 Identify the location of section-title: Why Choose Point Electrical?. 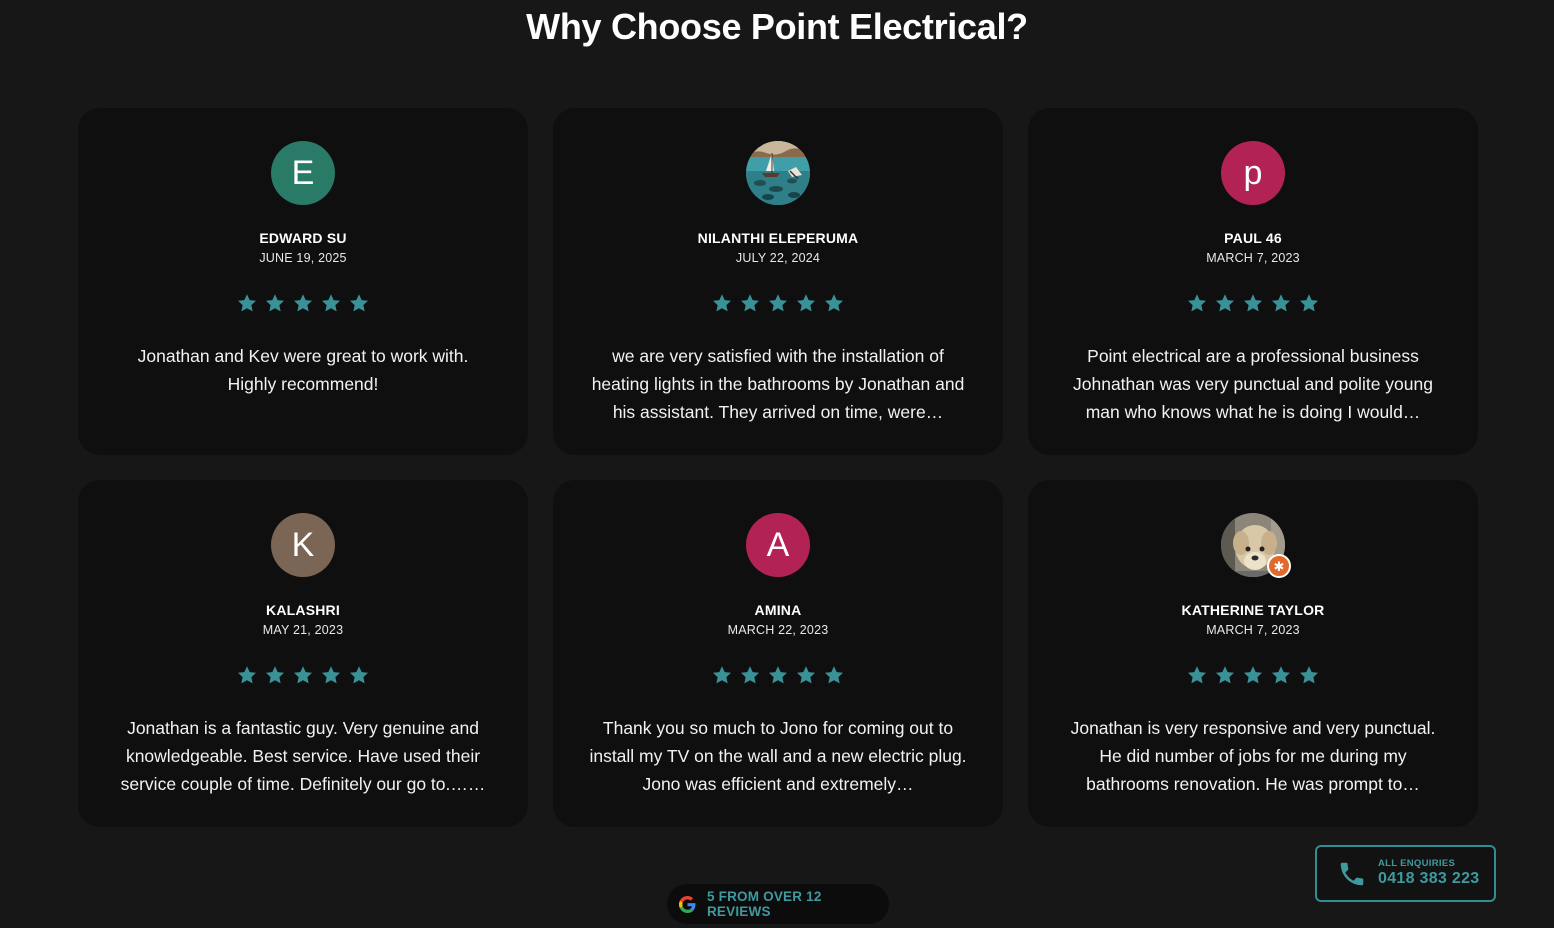
(777, 26).